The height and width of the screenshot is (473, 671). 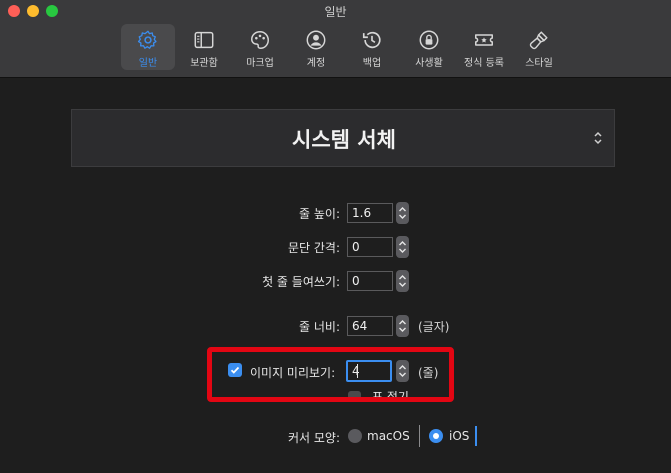 I want to click on preferences-toolbar: 일반 보관함 마크업 계정 백업 사생활 정식 등록 스타일, so click(x=335, y=48).